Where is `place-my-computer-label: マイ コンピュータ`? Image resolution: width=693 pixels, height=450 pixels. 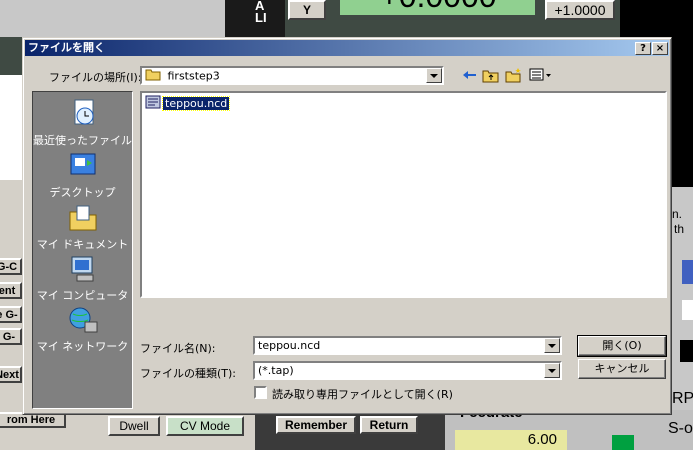 place-my-computer-label: マイ コンピュータ is located at coordinates (82, 295).